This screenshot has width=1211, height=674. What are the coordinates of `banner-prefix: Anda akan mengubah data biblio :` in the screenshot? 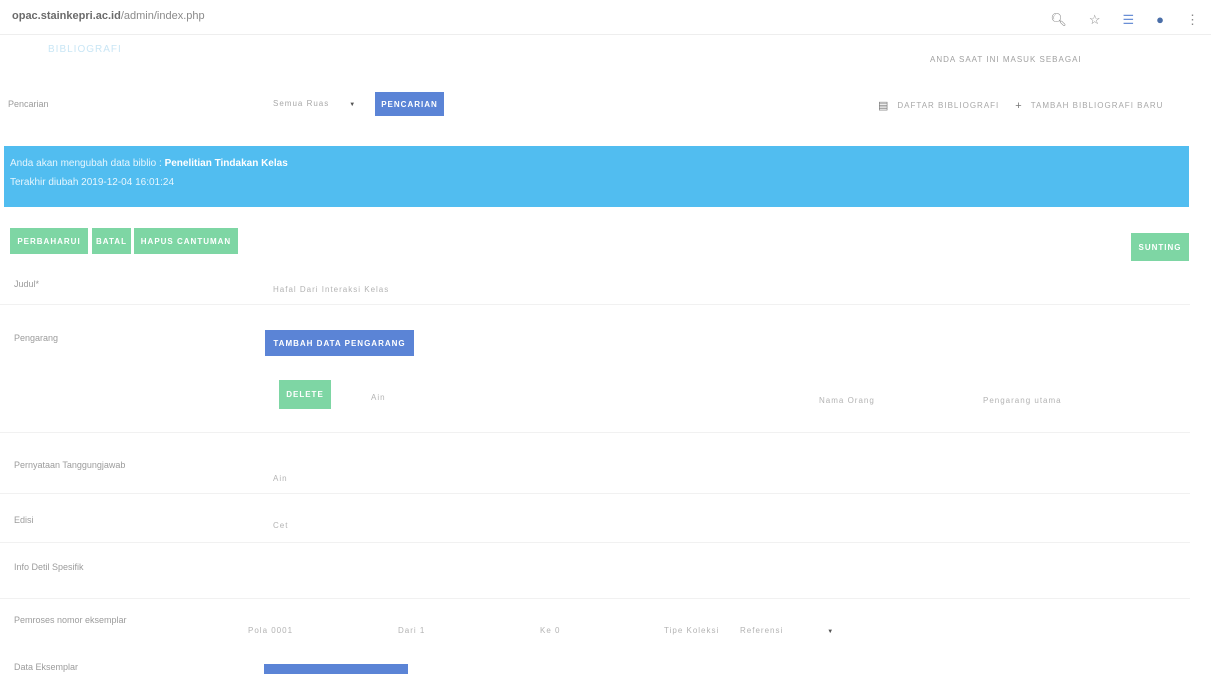 It's located at (86, 163).